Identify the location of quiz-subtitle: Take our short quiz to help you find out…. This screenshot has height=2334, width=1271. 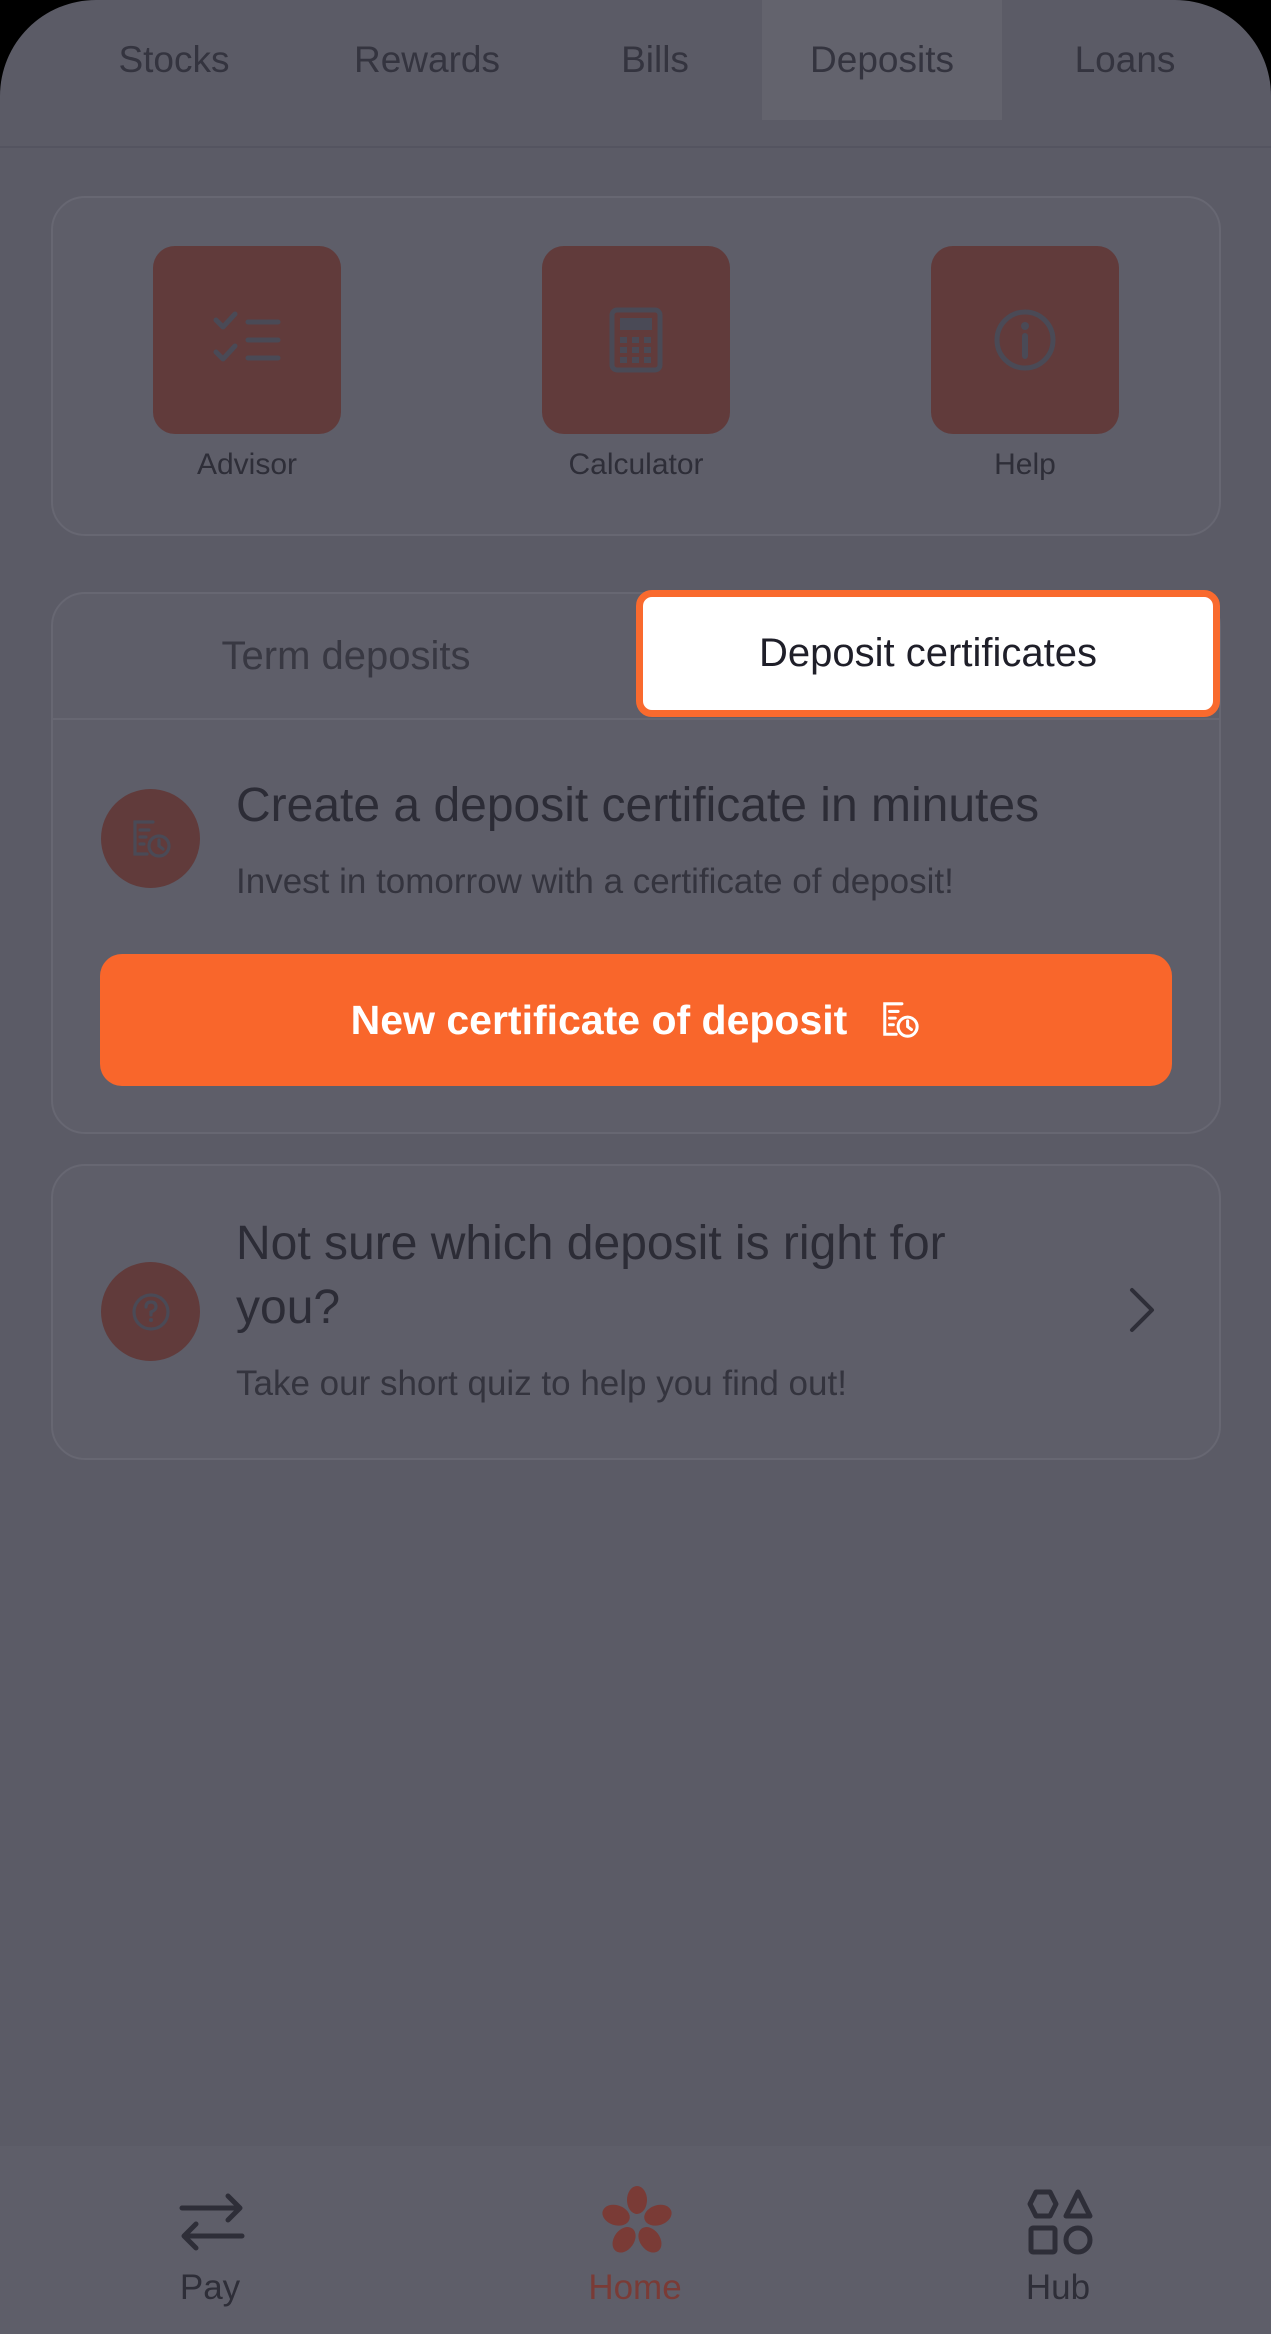
(541, 1383).